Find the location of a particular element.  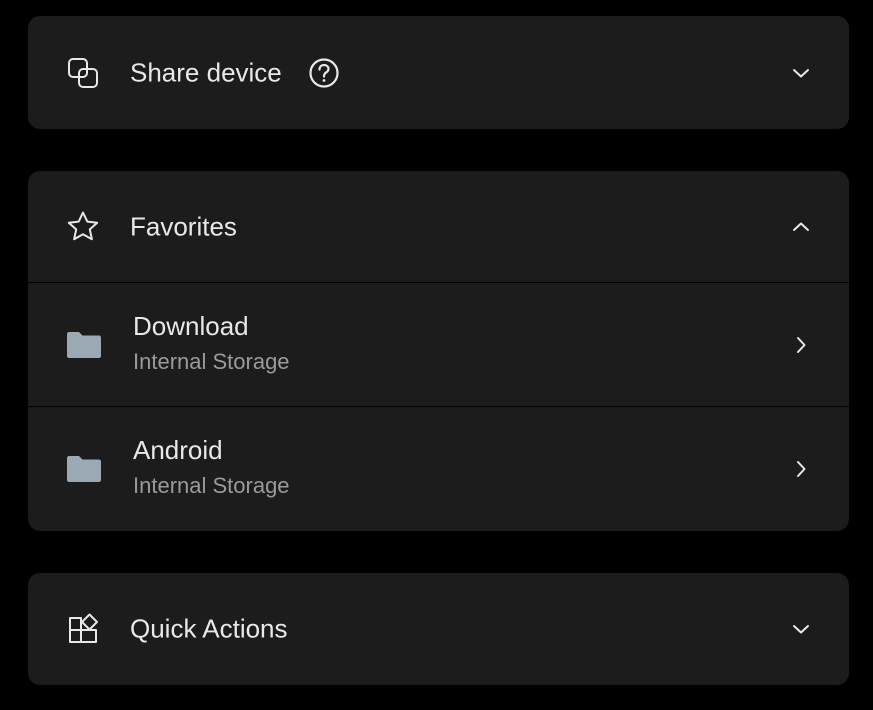

chevron-up-icon is located at coordinates (801, 227).